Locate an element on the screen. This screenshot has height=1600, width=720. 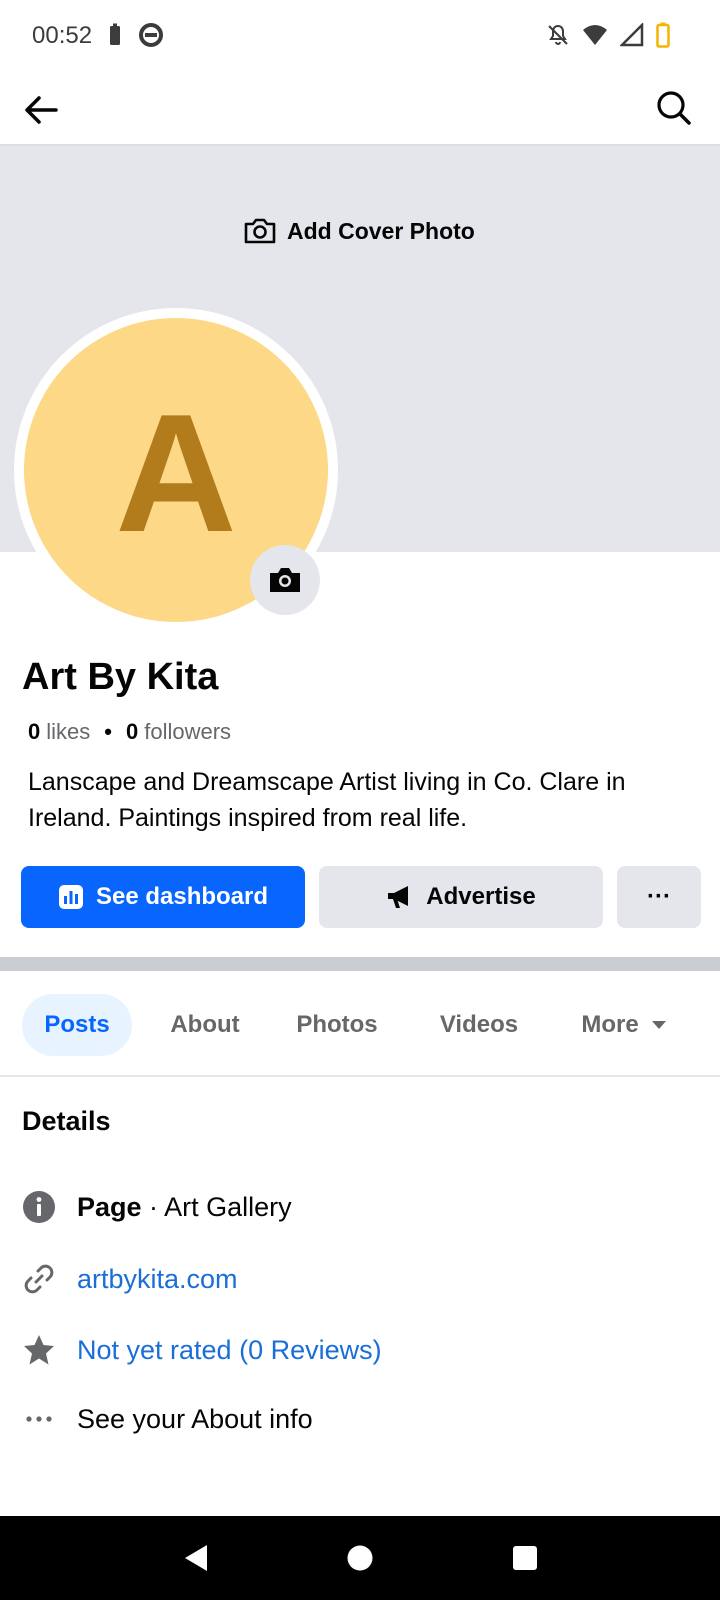
detail-page-label: Page is located at coordinates (109, 1206).